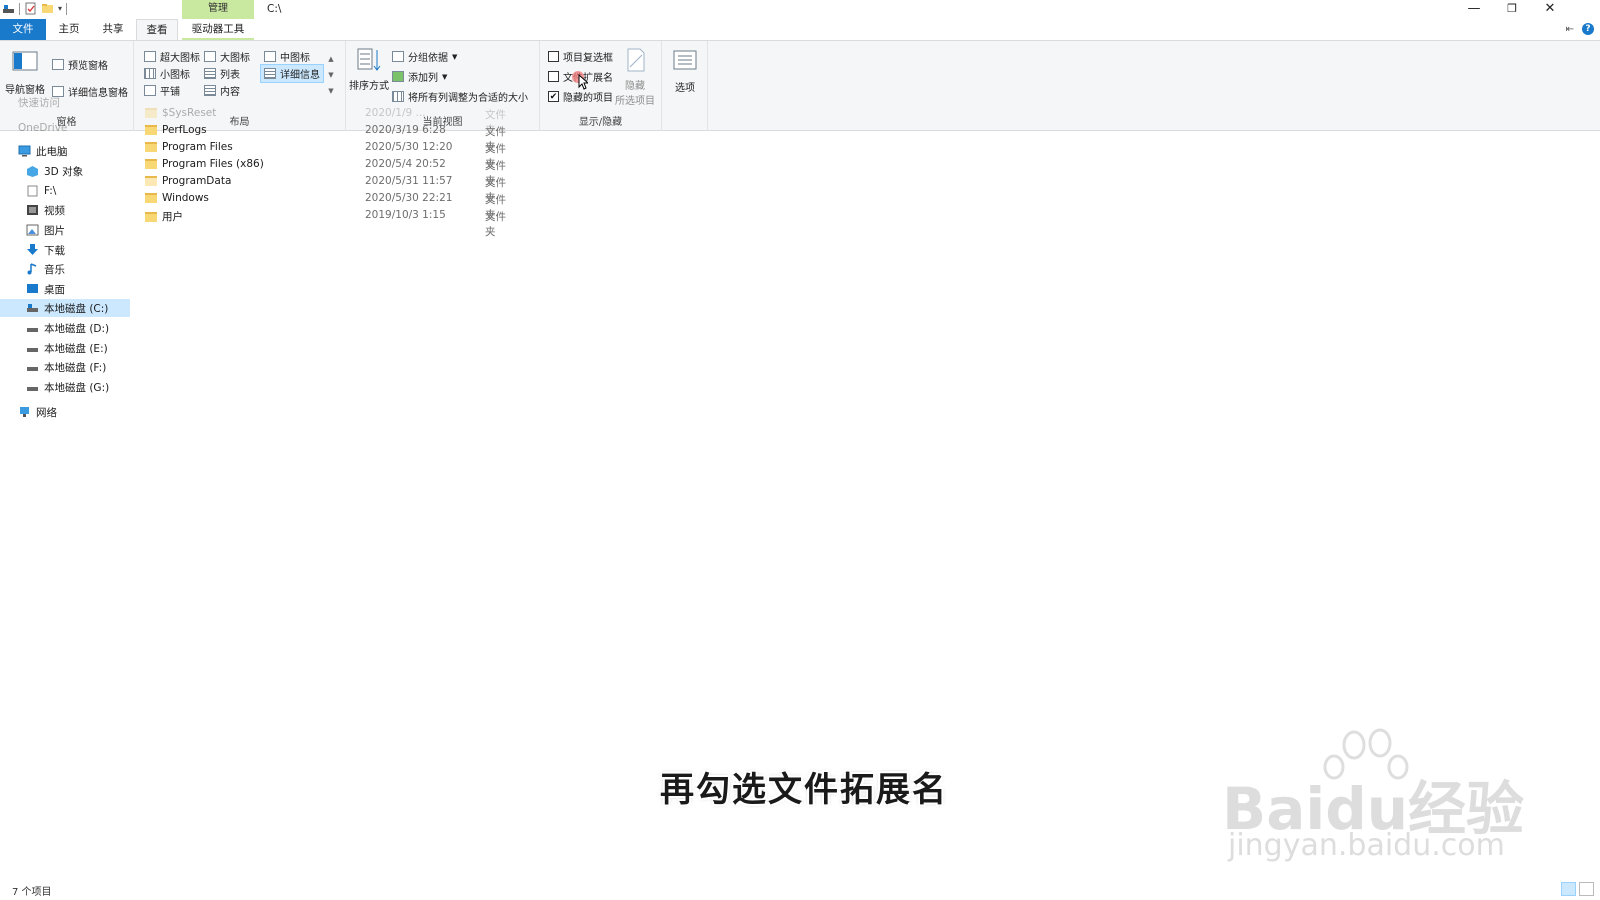  What do you see at coordinates (1512, 9) in the screenshot?
I see `restore-button: ❐` at bounding box center [1512, 9].